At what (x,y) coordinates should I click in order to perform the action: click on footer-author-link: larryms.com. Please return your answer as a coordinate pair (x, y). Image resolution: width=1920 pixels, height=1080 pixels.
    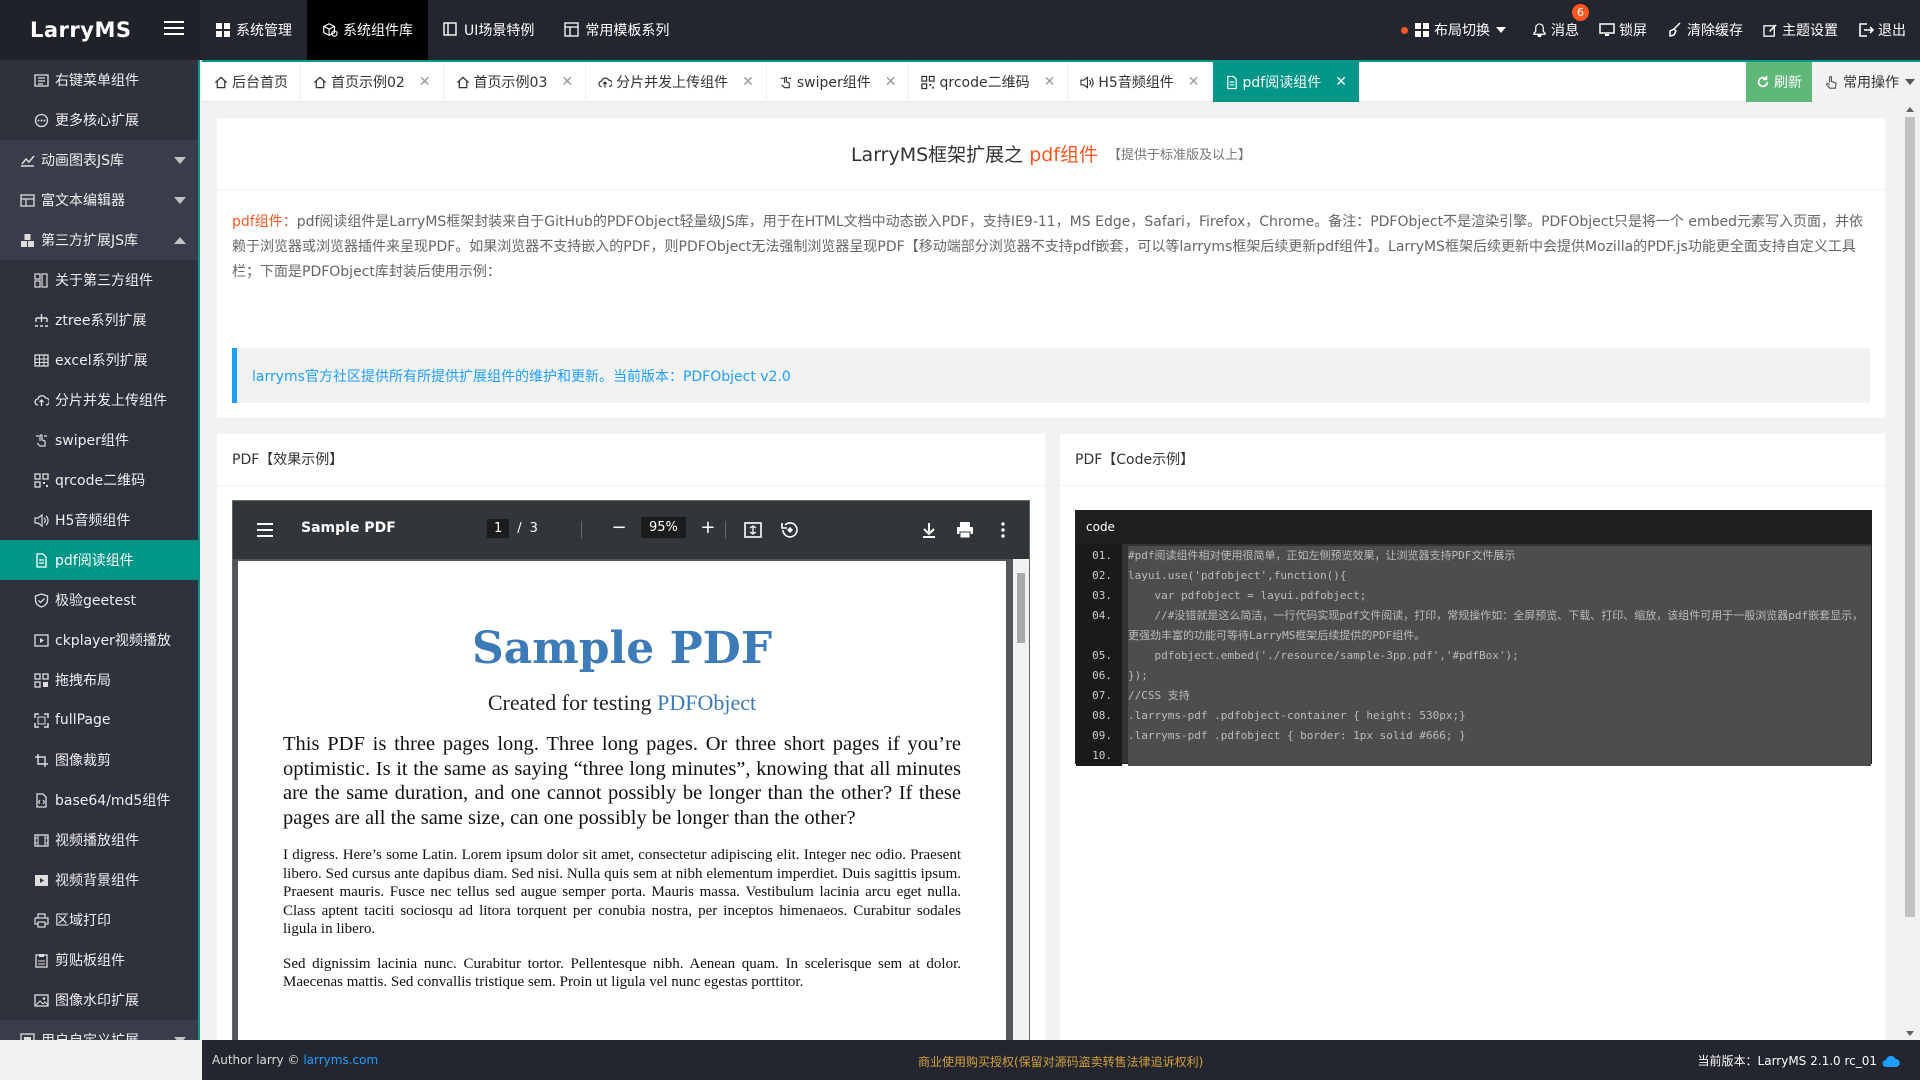
    Looking at the image, I should click on (340, 1060).